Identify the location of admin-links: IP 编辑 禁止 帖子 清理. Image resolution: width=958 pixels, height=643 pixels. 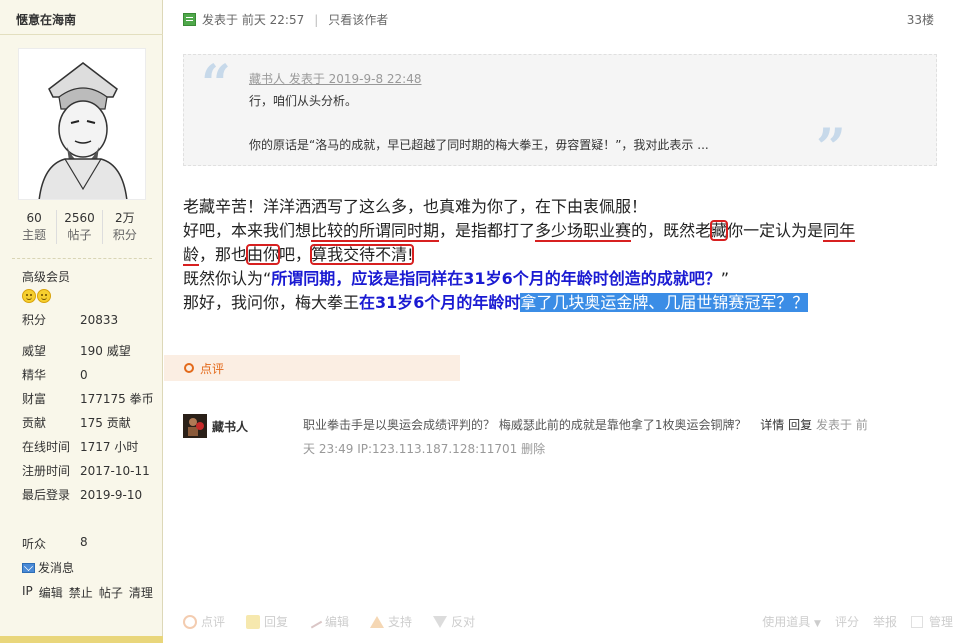
(87, 592).